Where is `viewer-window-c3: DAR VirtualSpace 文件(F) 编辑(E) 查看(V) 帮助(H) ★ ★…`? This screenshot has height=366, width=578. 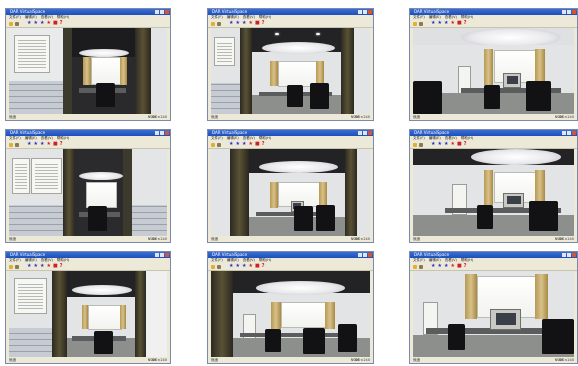 viewer-window-c3: DAR VirtualSpace 文件(F) 编辑(E) 查看(V) 帮助(H) ★ ★… is located at coordinates (493, 307).